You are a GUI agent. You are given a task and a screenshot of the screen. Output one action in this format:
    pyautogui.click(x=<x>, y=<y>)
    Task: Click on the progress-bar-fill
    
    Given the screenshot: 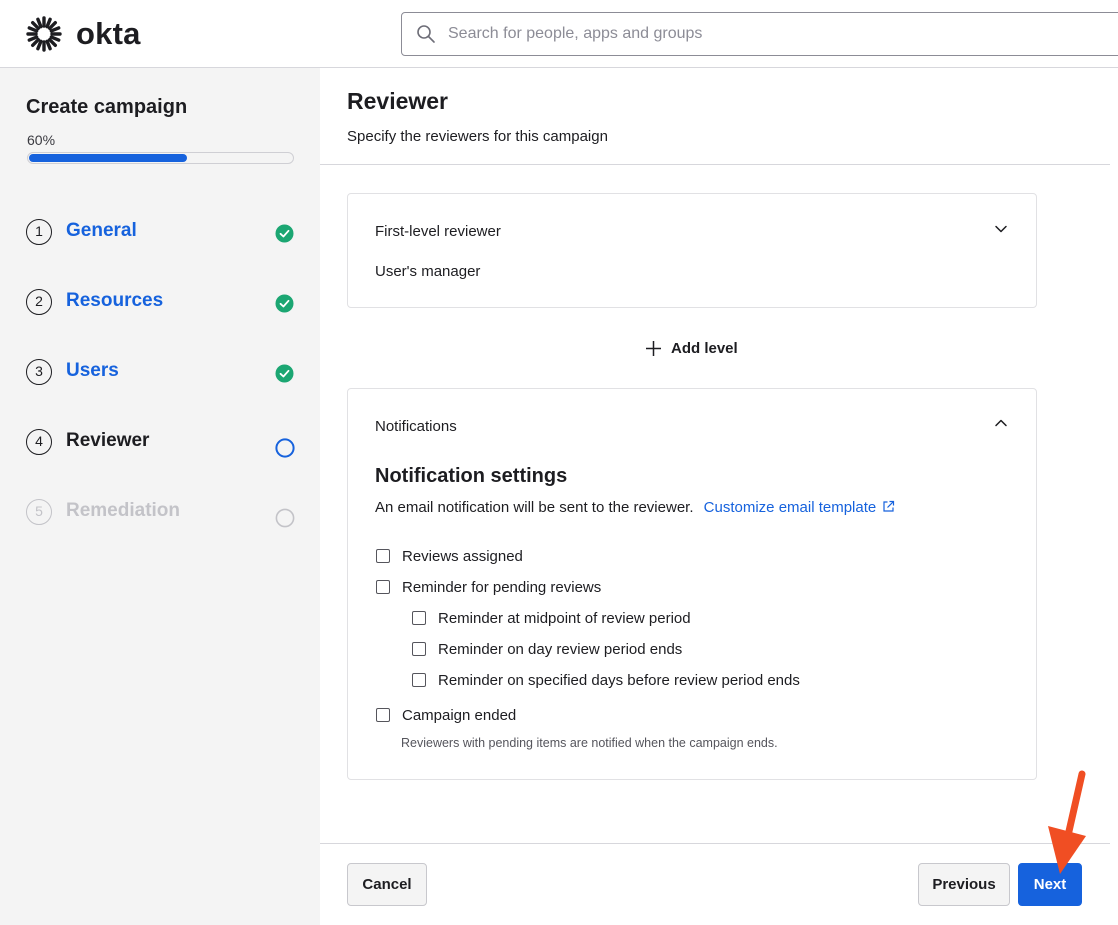 What is the action you would take?
    pyautogui.click(x=108, y=158)
    